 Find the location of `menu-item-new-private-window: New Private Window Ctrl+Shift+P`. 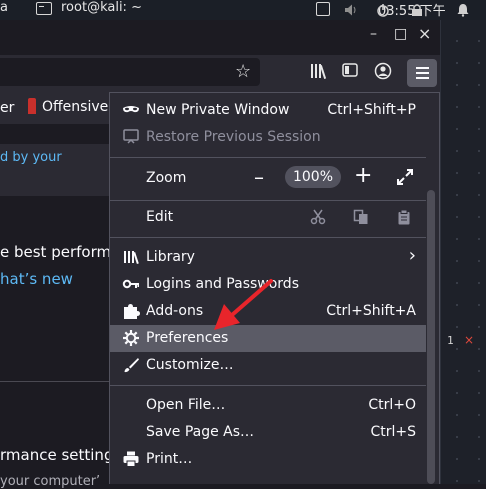

menu-item-new-private-window: New Private Window Ctrl+Shift+P is located at coordinates (268, 110).